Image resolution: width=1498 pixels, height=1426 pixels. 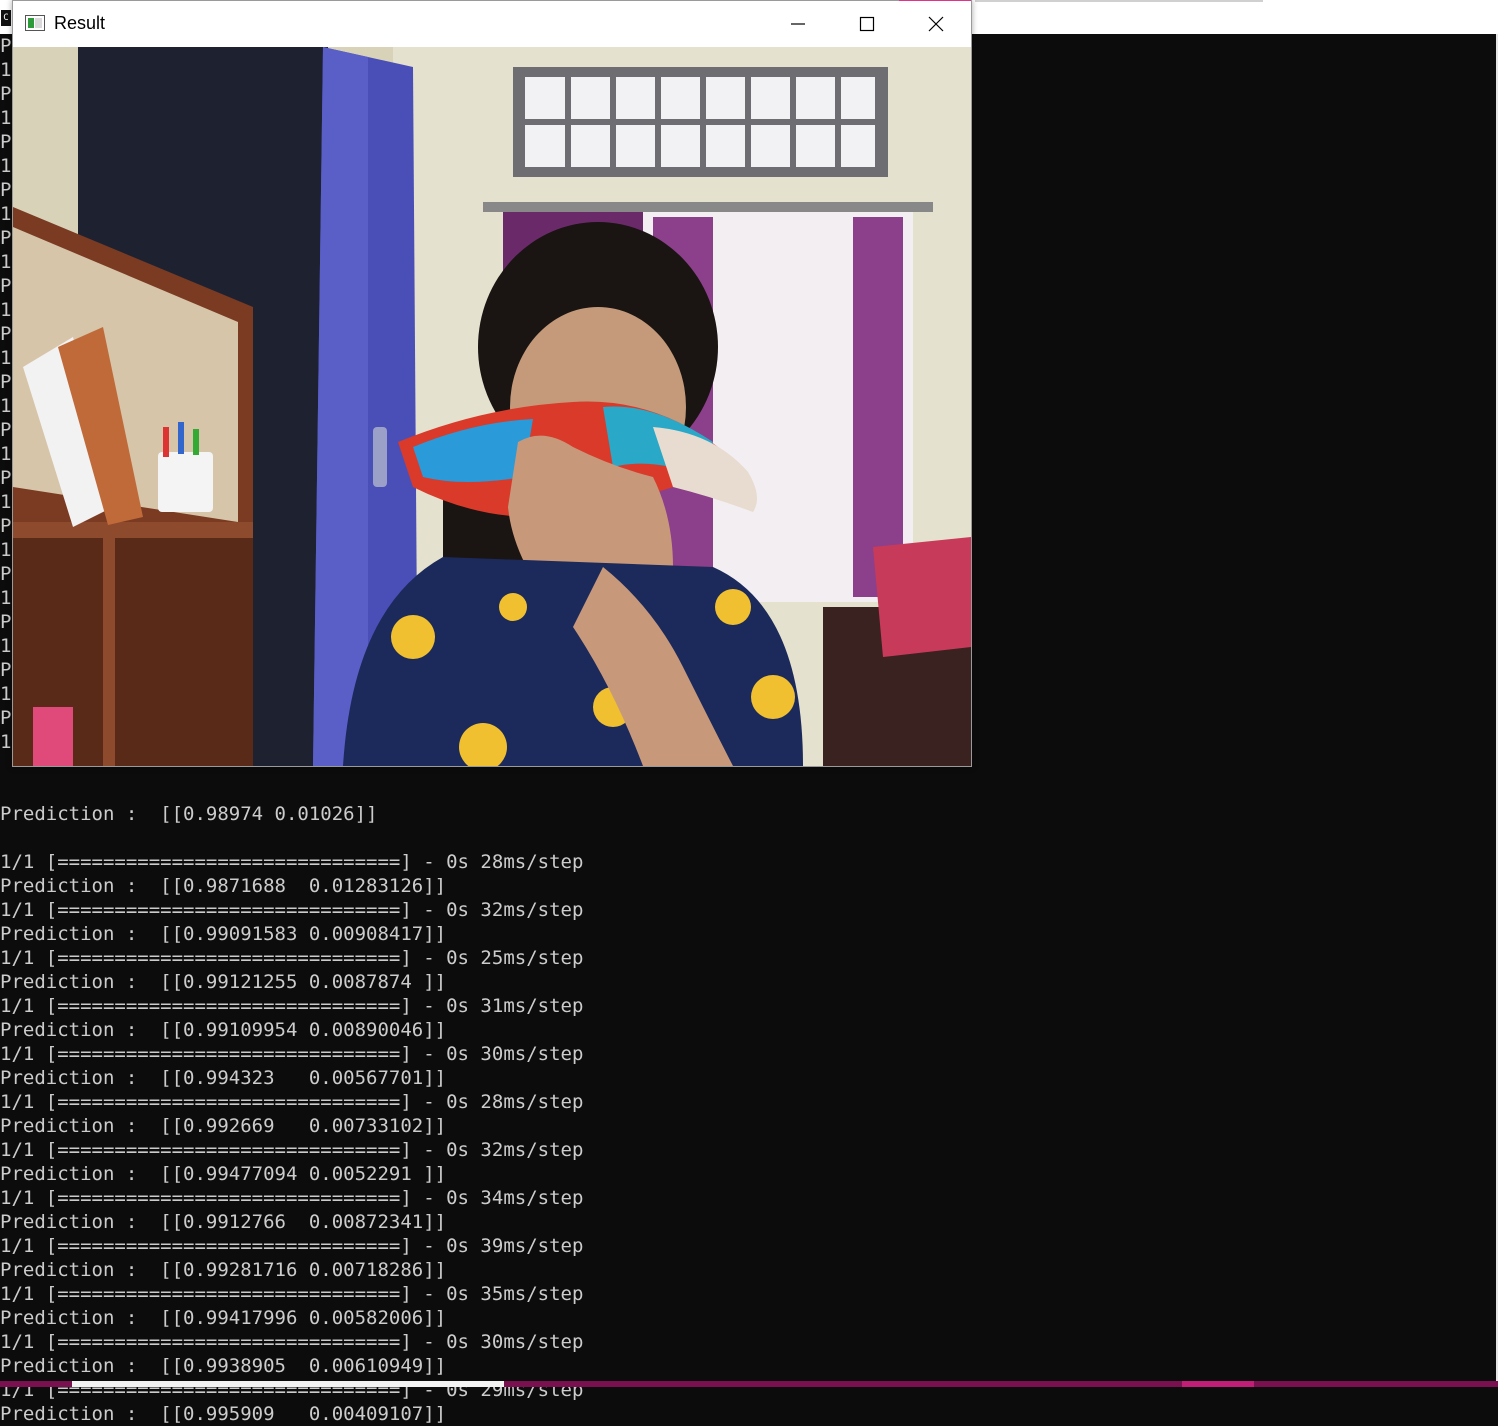 I want to click on console-prediction-line: Prediction : [[0.9871688 0.01283126]], so click(x=223, y=886).